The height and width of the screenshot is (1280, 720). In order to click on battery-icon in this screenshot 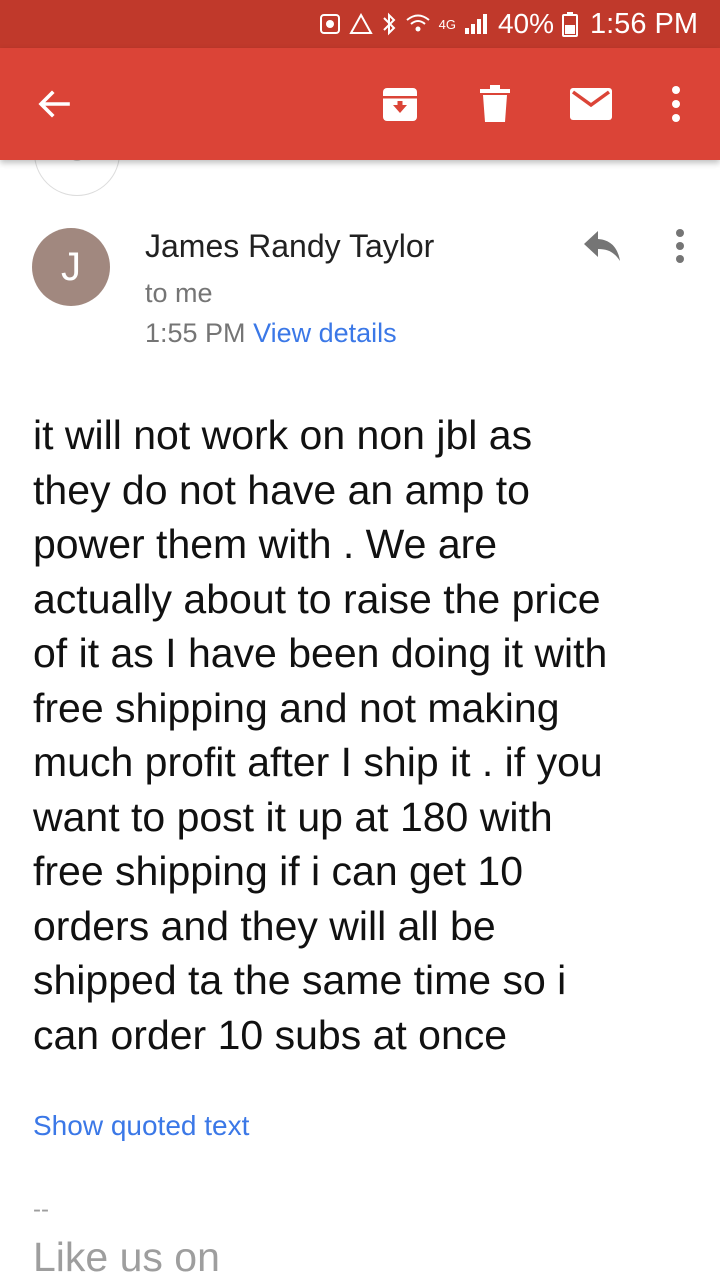, I will do `click(570, 24)`.